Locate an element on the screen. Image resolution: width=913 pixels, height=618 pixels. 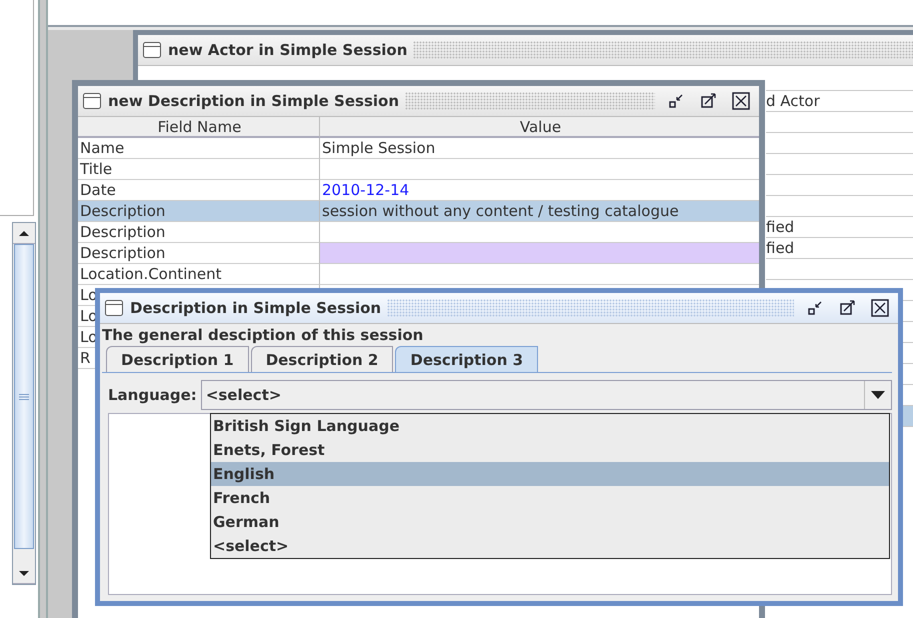
column-header: Value is located at coordinates (539, 127).